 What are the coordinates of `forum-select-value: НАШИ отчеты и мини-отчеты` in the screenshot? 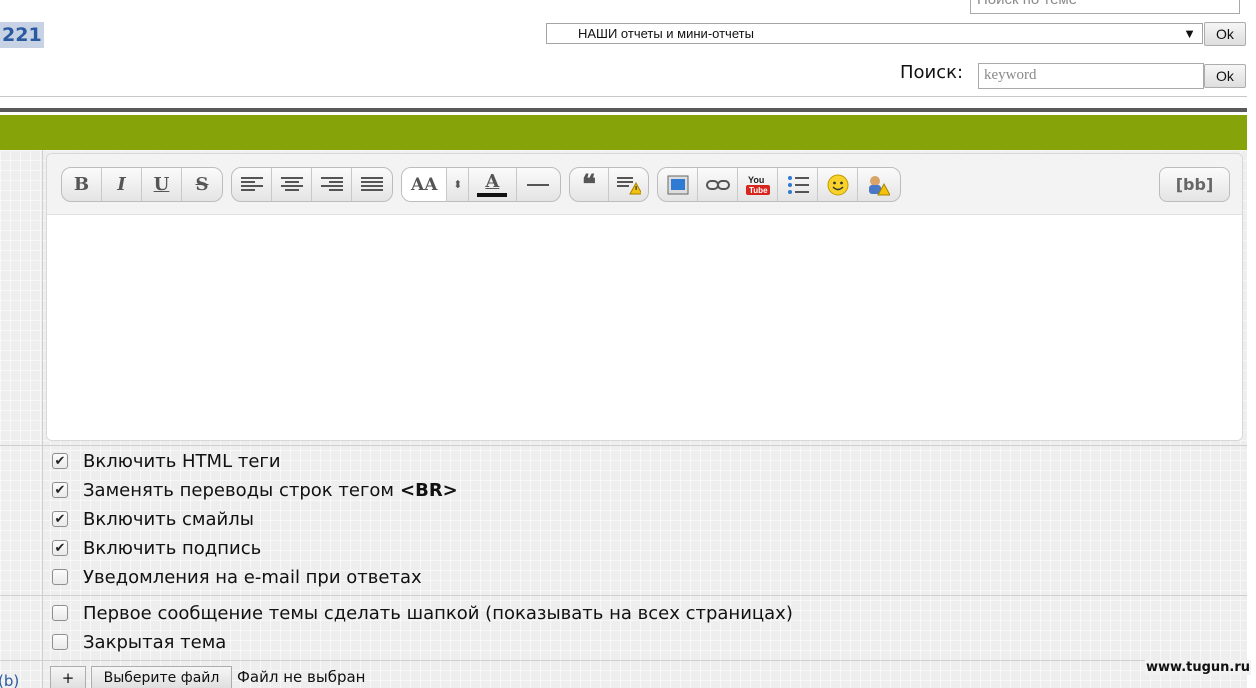 It's located at (666, 33).